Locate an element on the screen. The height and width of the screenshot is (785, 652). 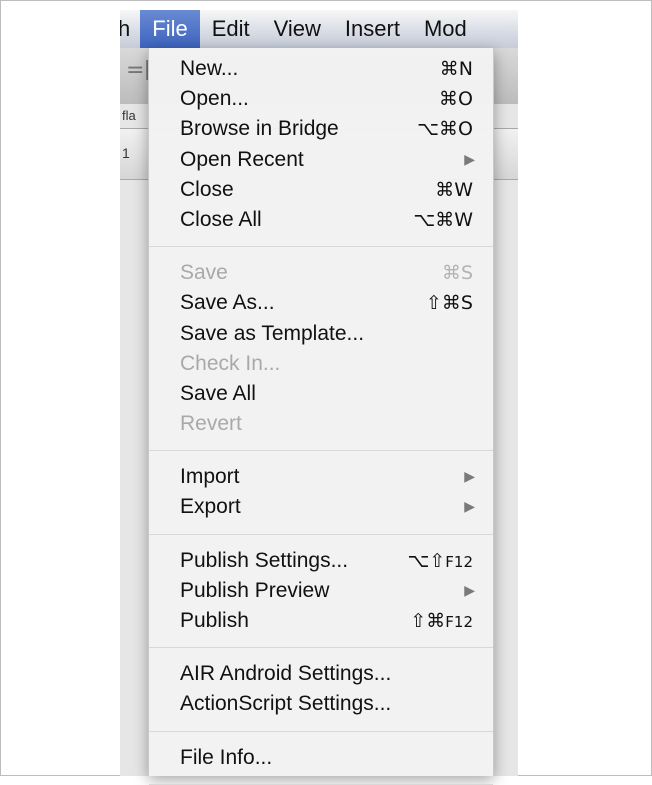
menu-item-label: Close All is located at coordinates (221, 219).